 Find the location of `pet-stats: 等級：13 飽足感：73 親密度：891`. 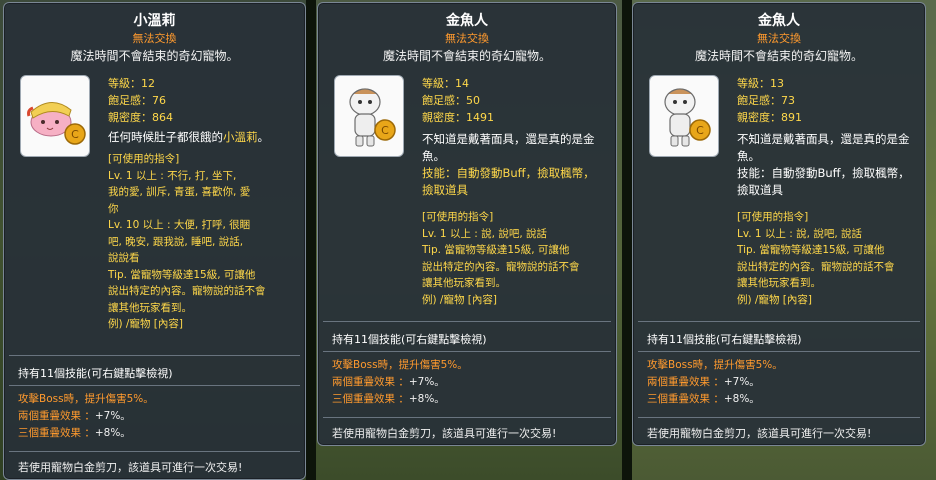

pet-stats: 等級：13 飽足感：73 親密度：891 is located at coordinates (769, 100).